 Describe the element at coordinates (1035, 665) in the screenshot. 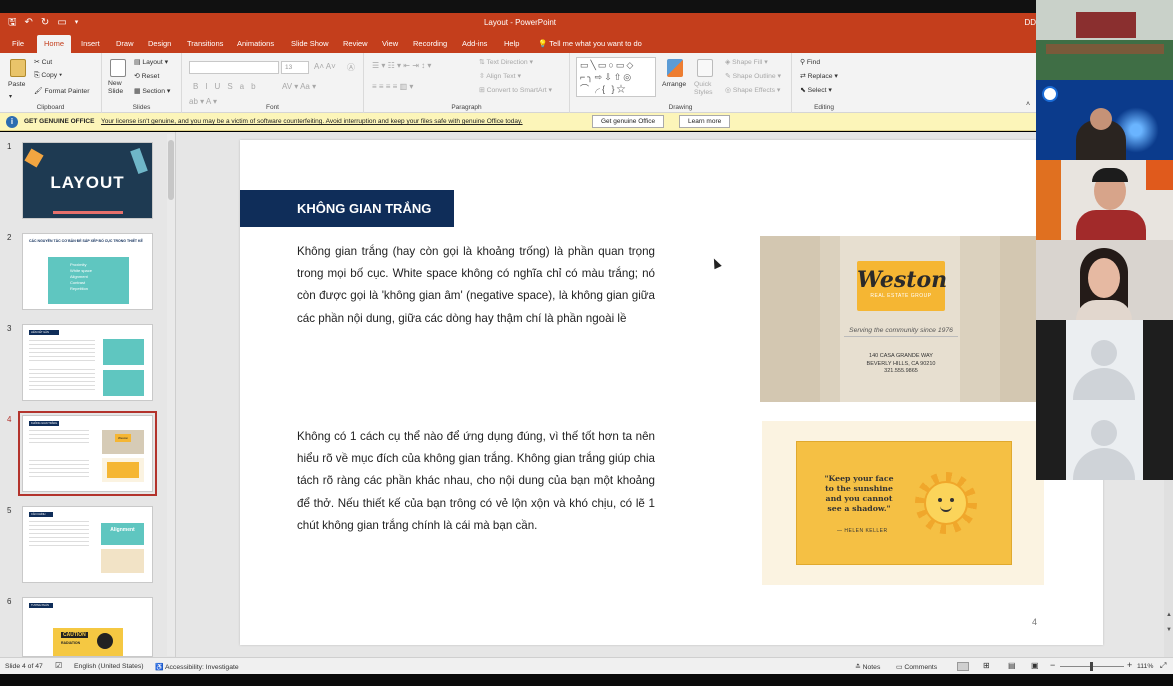

I see `slideshow-view-icon: ▣` at that location.